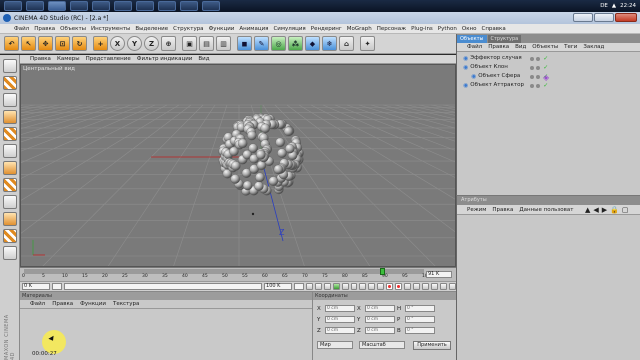 Image resolution: width=640 pixels, height=360 pixels. Describe the element at coordinates (9, 185) in the screenshot. I see `snap-icon` at that location.